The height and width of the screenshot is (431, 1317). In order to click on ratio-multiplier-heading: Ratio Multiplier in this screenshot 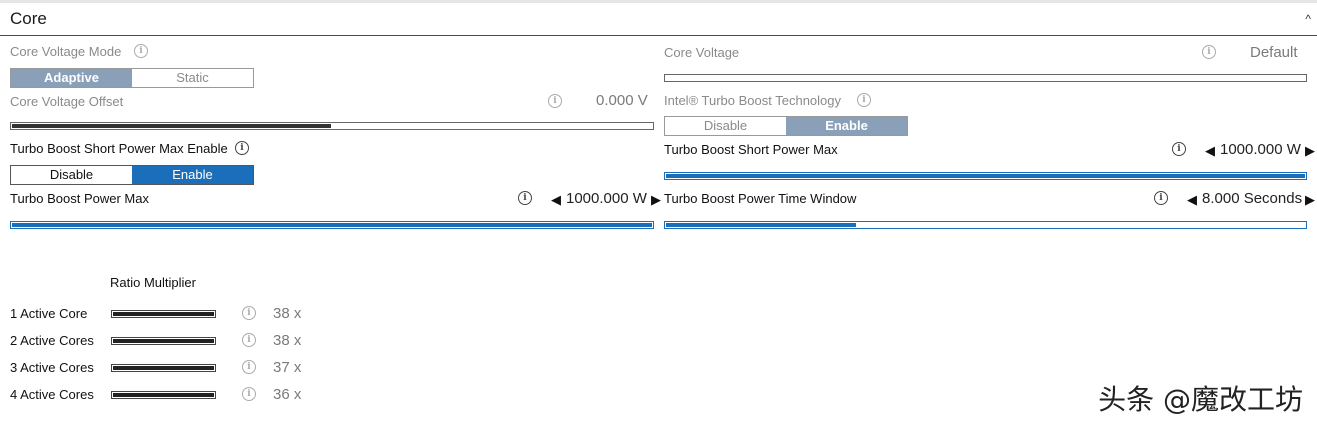, I will do `click(153, 282)`.